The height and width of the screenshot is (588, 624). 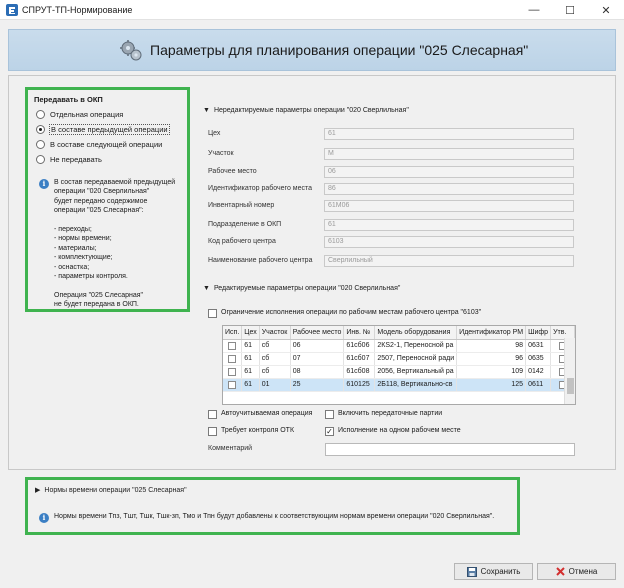 I want to click on window-title: СПРУТ-ТП-Нормирование, so click(x=77, y=10).